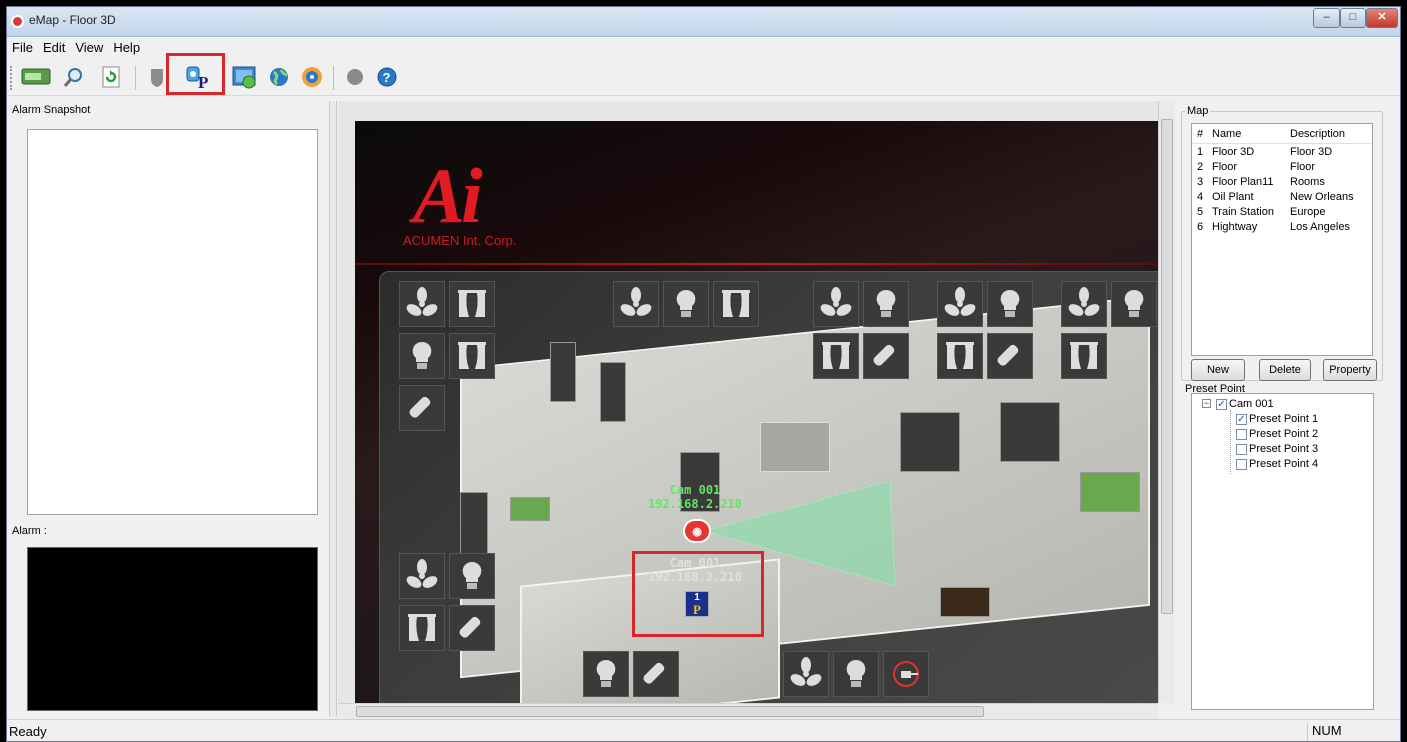  I want to click on power-plug-icon, so click(906, 674).